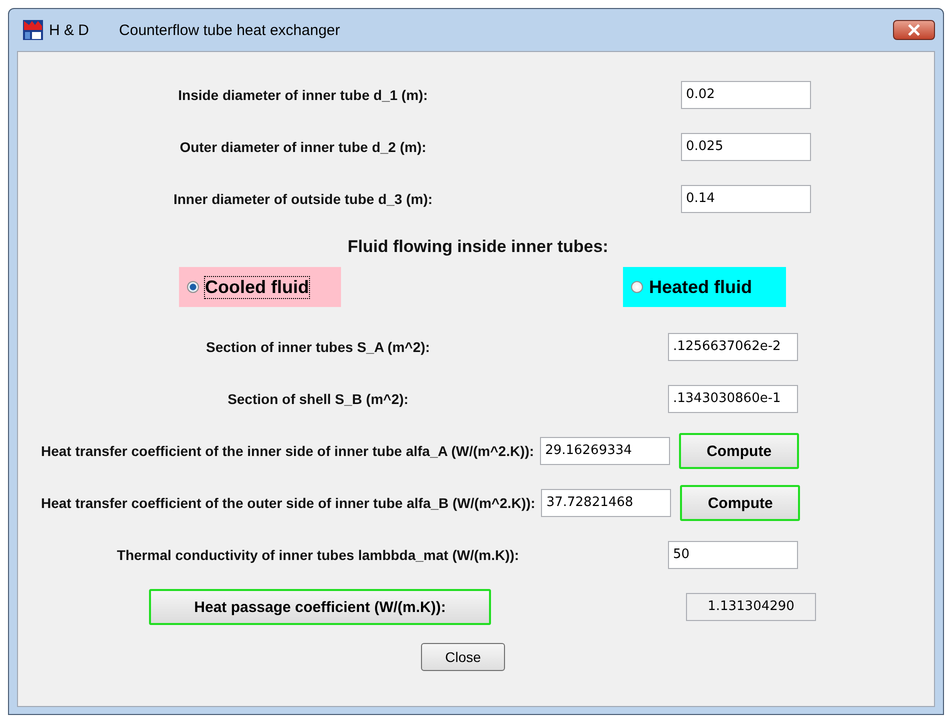 This screenshot has height=717, width=946. Describe the element at coordinates (303, 199) in the screenshot. I see `field-label: Inner diameter of outside tube d_3 (m):` at that location.